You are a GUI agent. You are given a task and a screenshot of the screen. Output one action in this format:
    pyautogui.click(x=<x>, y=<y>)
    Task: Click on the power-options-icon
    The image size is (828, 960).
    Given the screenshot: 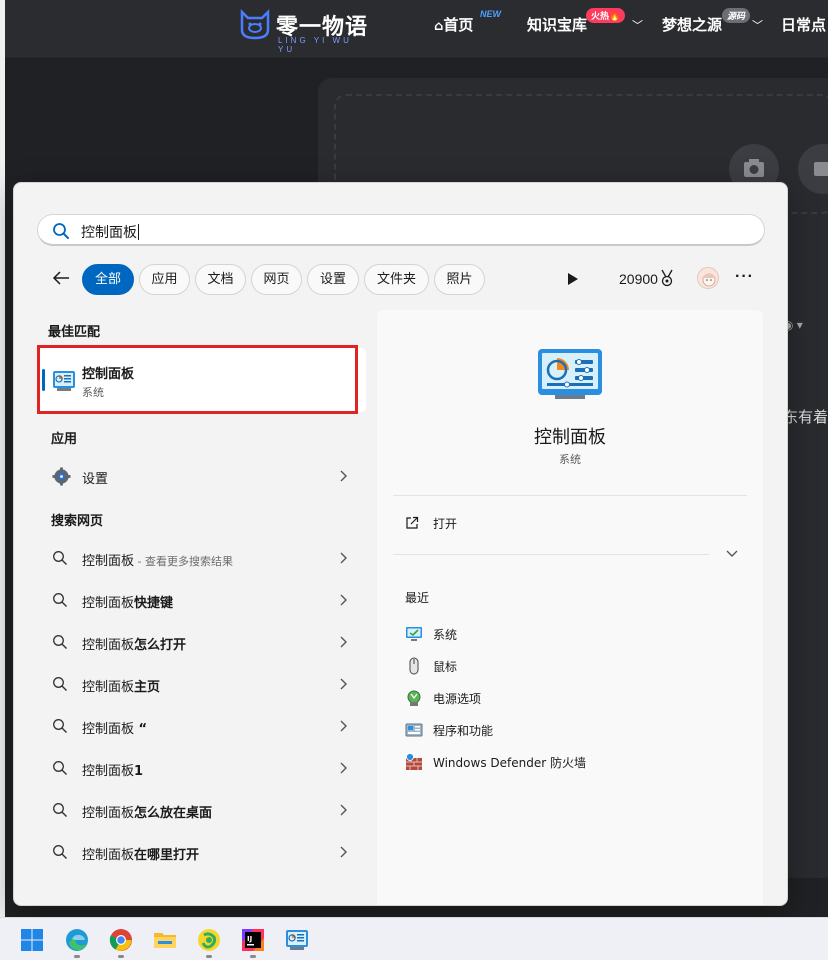 What is the action you would take?
    pyautogui.click(x=414, y=698)
    